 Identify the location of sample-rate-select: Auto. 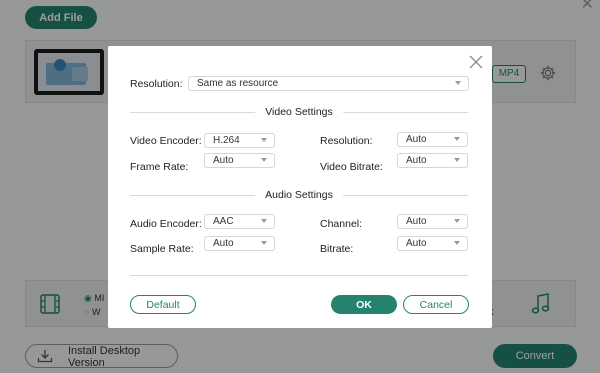
(239, 243).